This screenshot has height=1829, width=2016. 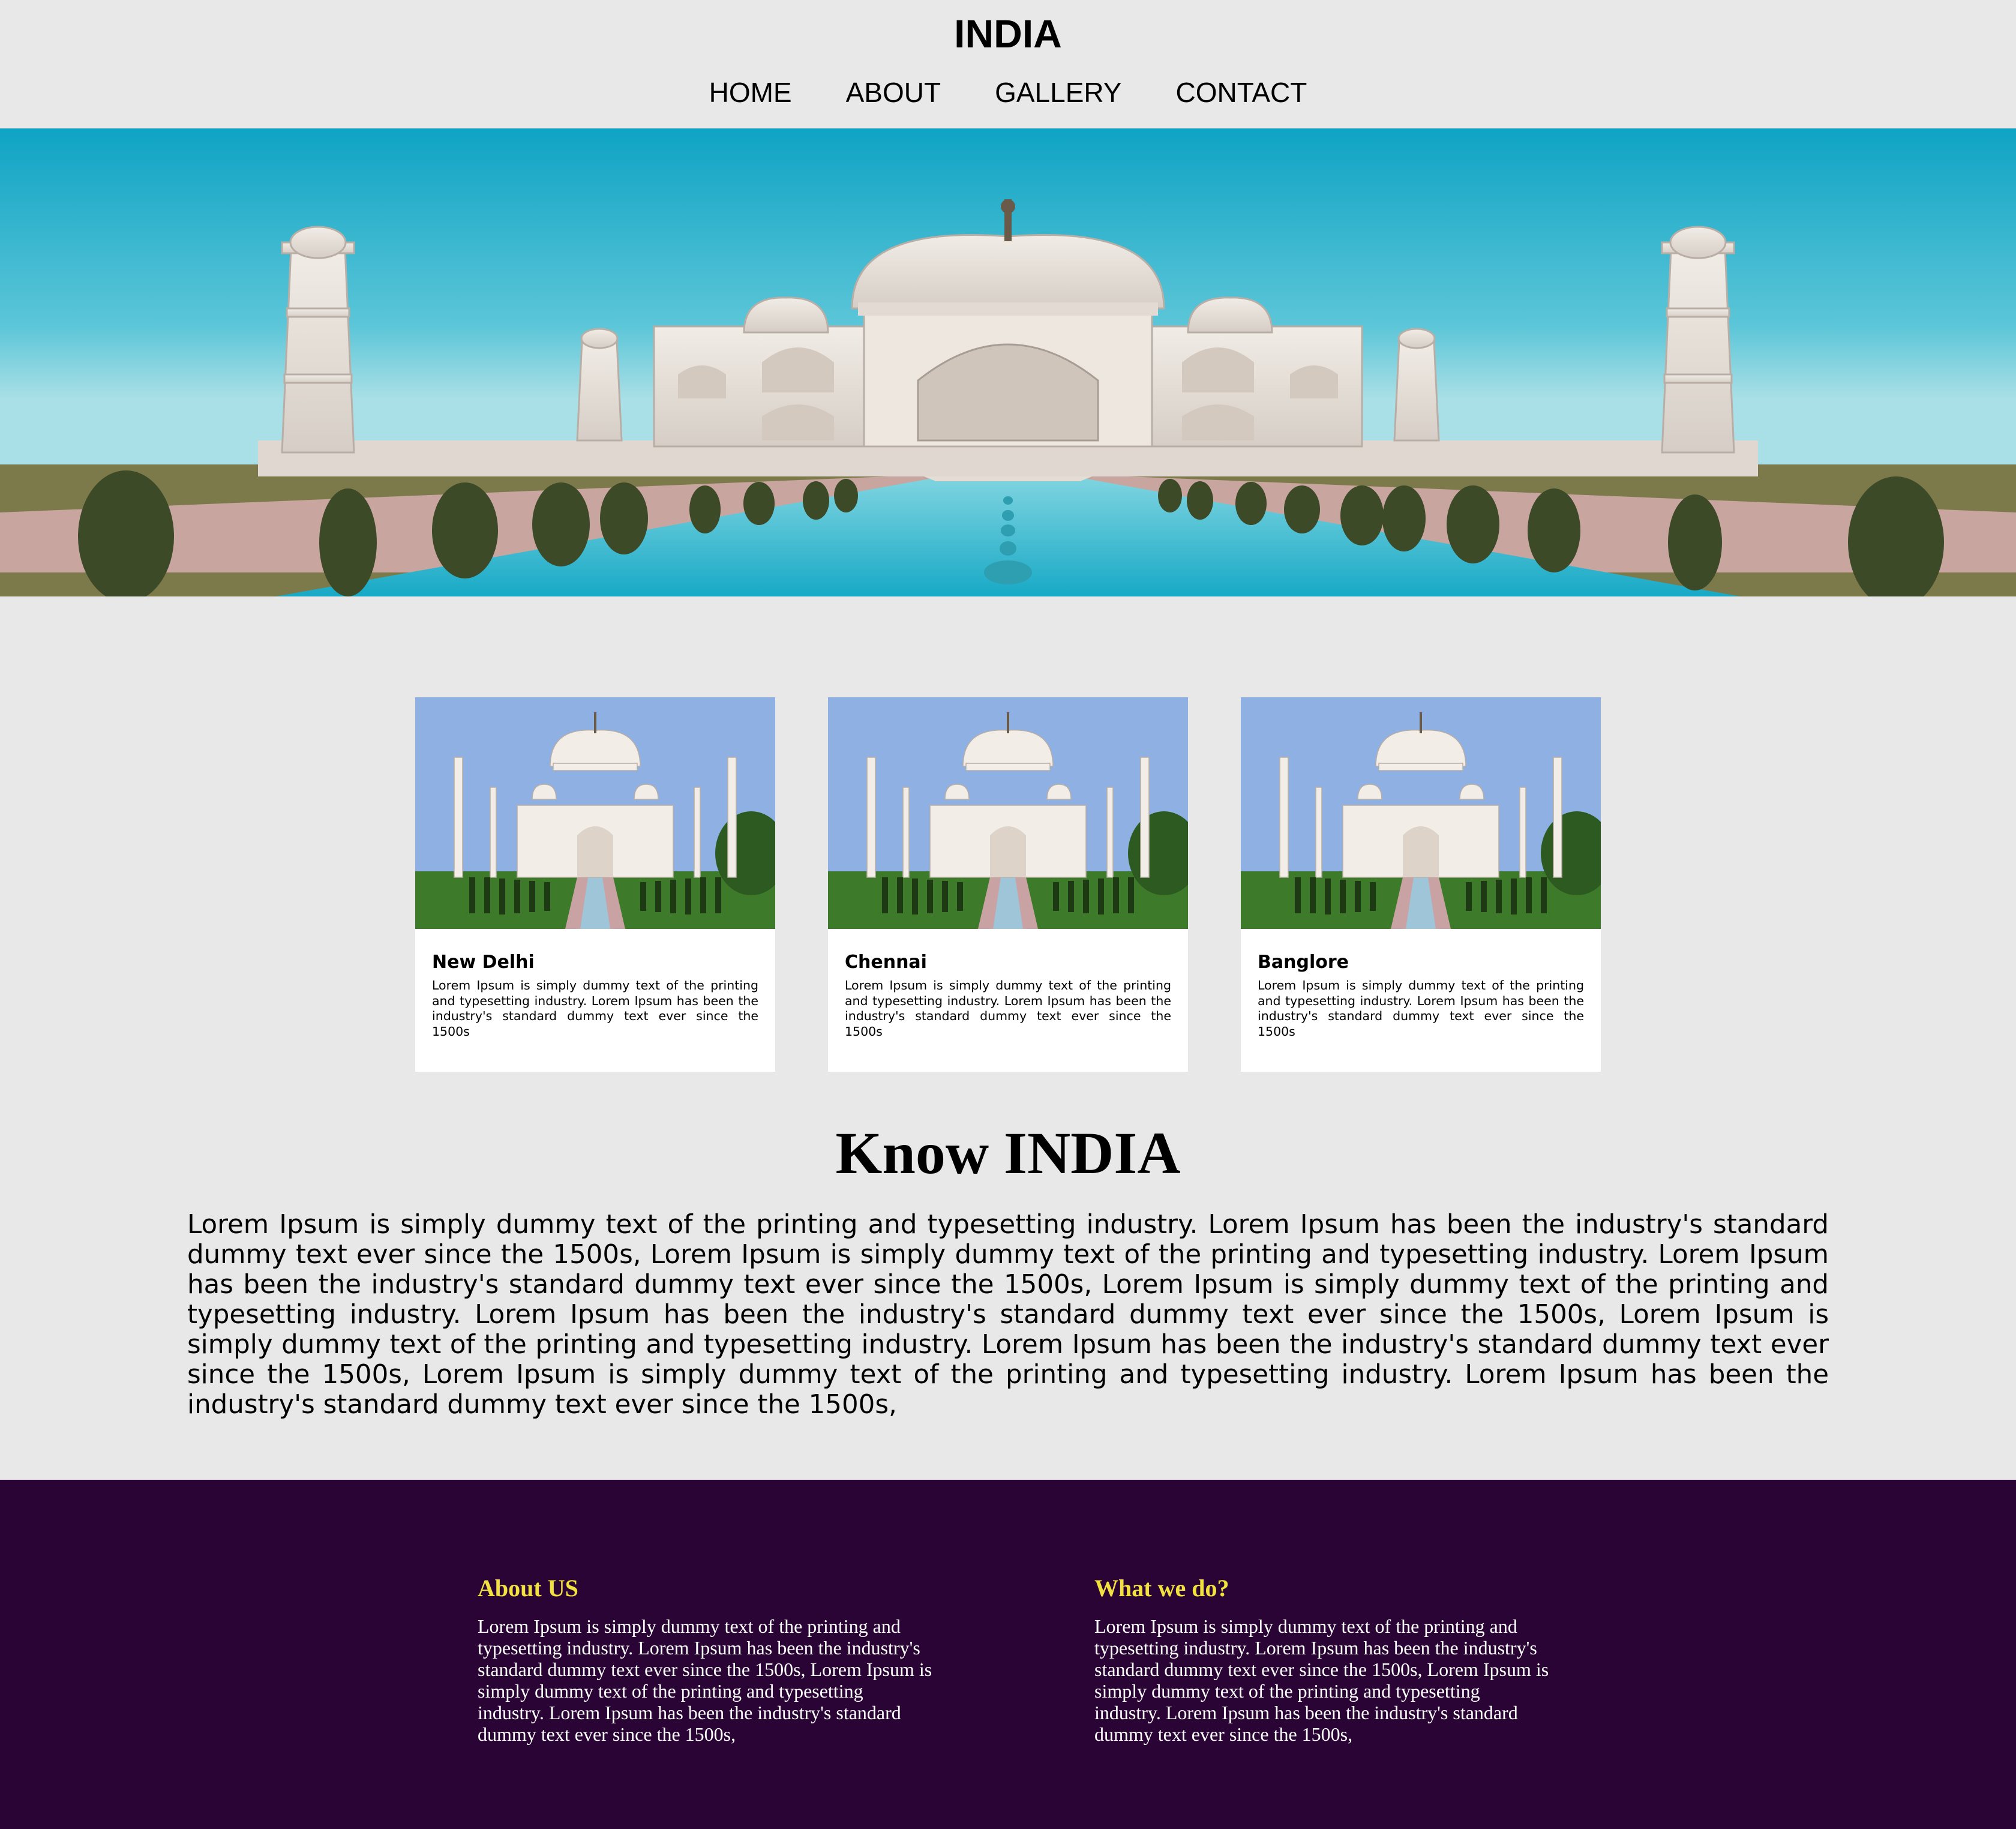 What do you see at coordinates (528, 1588) in the screenshot?
I see `footer-about-heading: About US` at bounding box center [528, 1588].